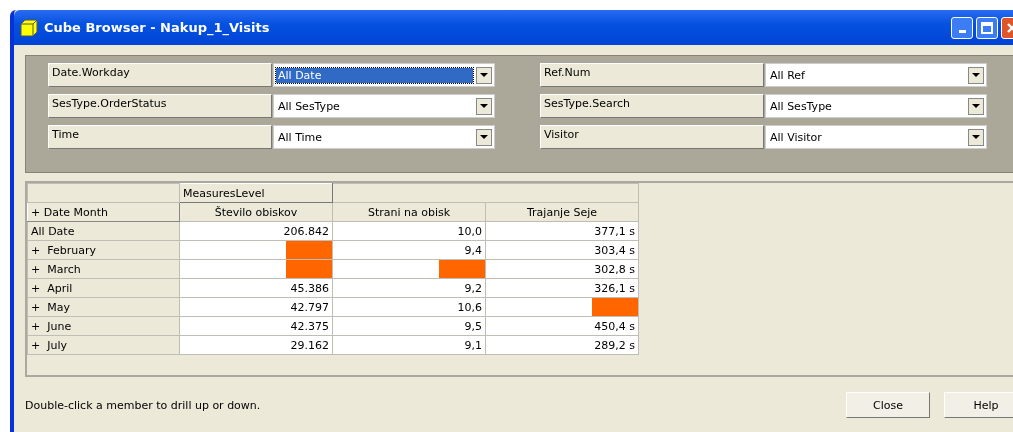 Image resolution: width=1013 pixels, height=432 pixels. What do you see at coordinates (157, 27) in the screenshot?
I see `window-title: Cube Browser - Nakup_1_Visits` at bounding box center [157, 27].